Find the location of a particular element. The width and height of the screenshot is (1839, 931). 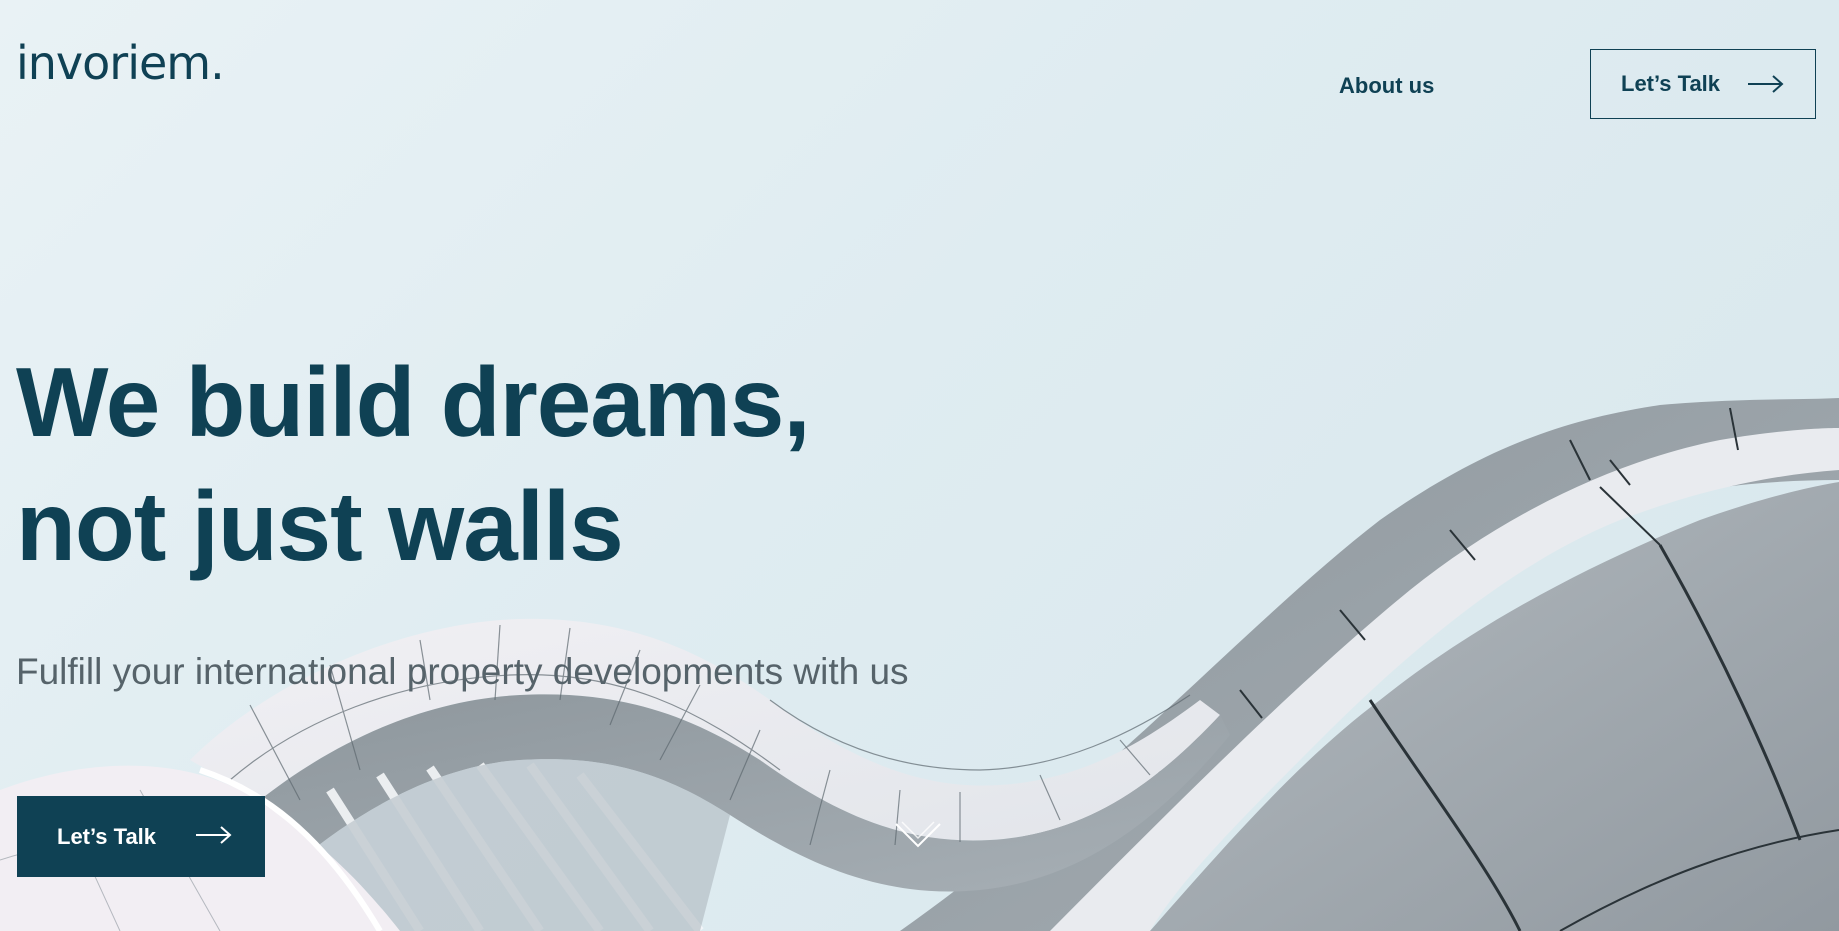

hero-title-line-1: We build dreams, is located at coordinates (413, 402).